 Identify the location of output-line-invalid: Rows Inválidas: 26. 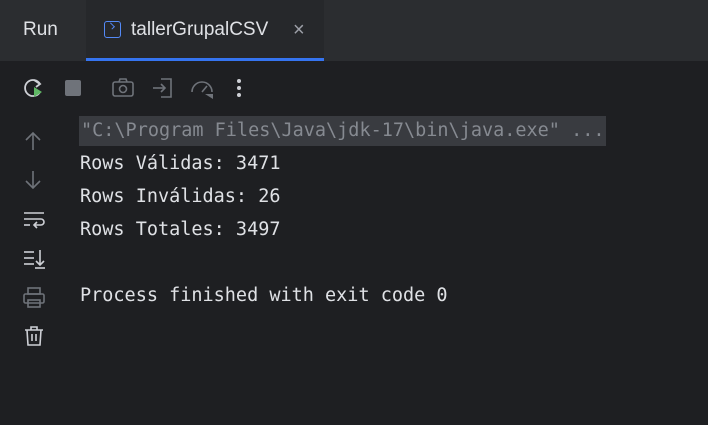
(180, 196).